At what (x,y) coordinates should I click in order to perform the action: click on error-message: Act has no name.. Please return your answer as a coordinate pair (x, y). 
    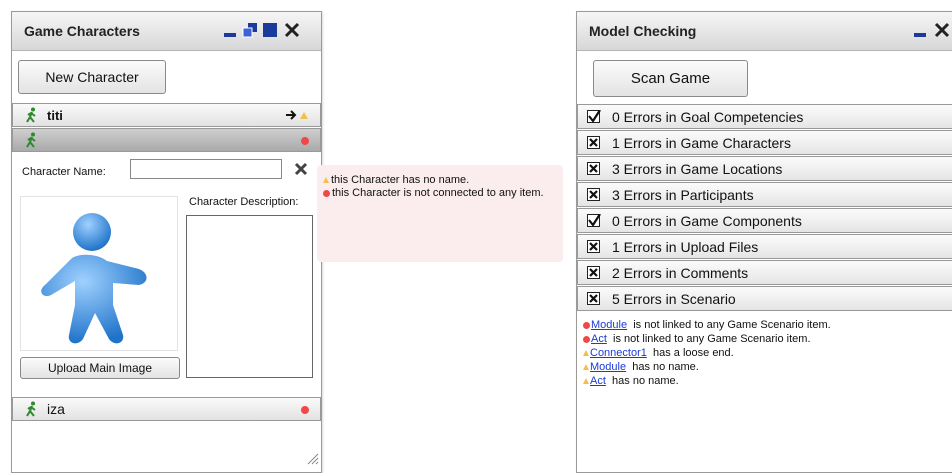
    Looking at the image, I should click on (631, 381).